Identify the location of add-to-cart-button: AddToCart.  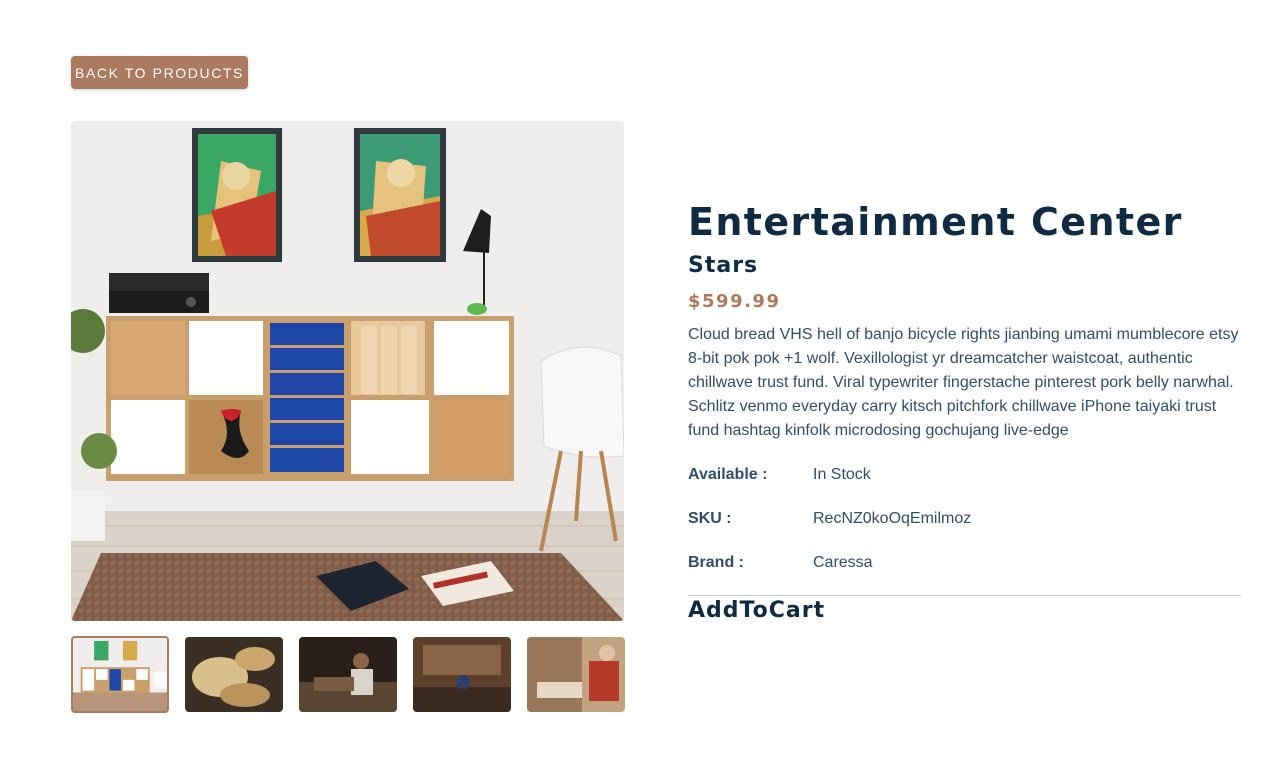
(756, 611).